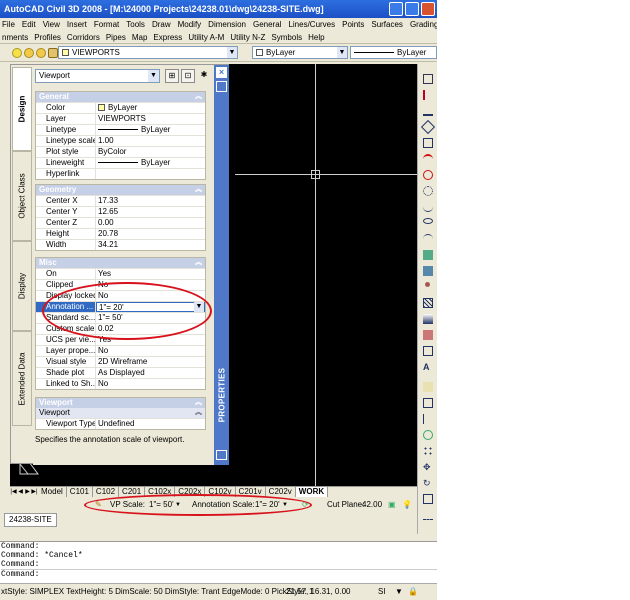  What do you see at coordinates (190, 24) in the screenshot?
I see `menu-modify: Modify` at bounding box center [190, 24].